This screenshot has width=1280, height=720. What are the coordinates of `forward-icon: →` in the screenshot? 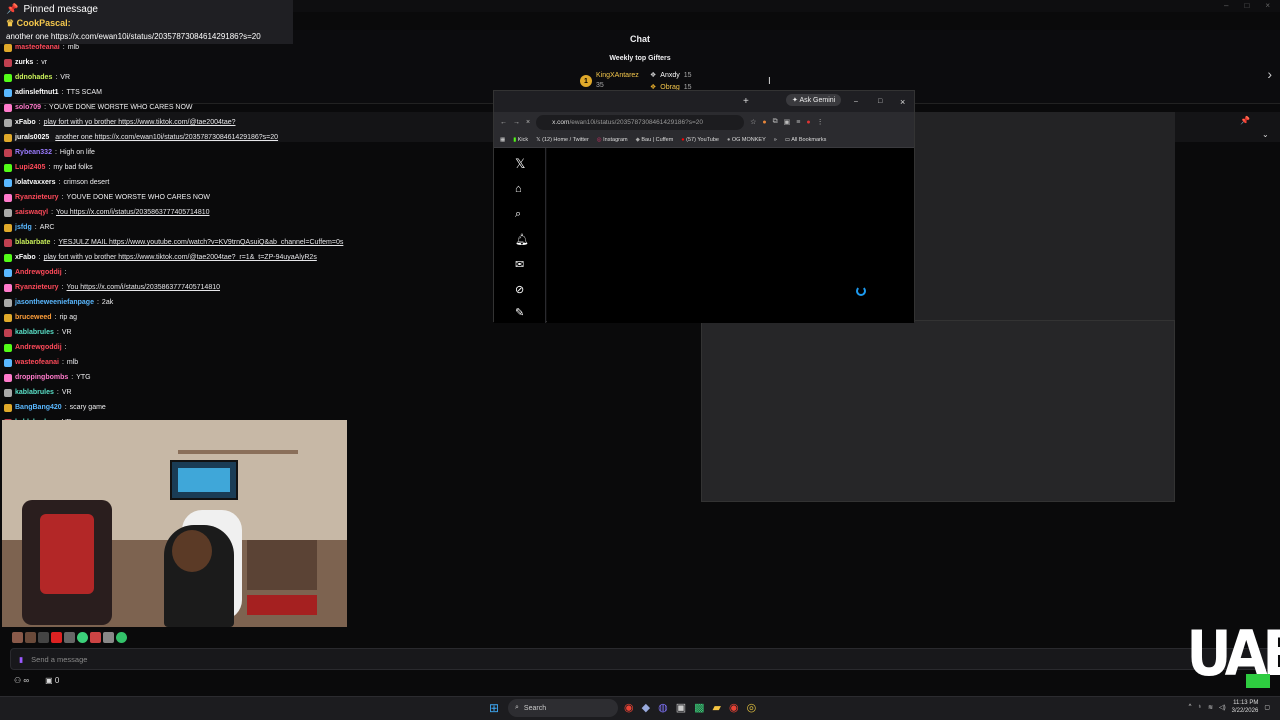 It's located at (516, 122).